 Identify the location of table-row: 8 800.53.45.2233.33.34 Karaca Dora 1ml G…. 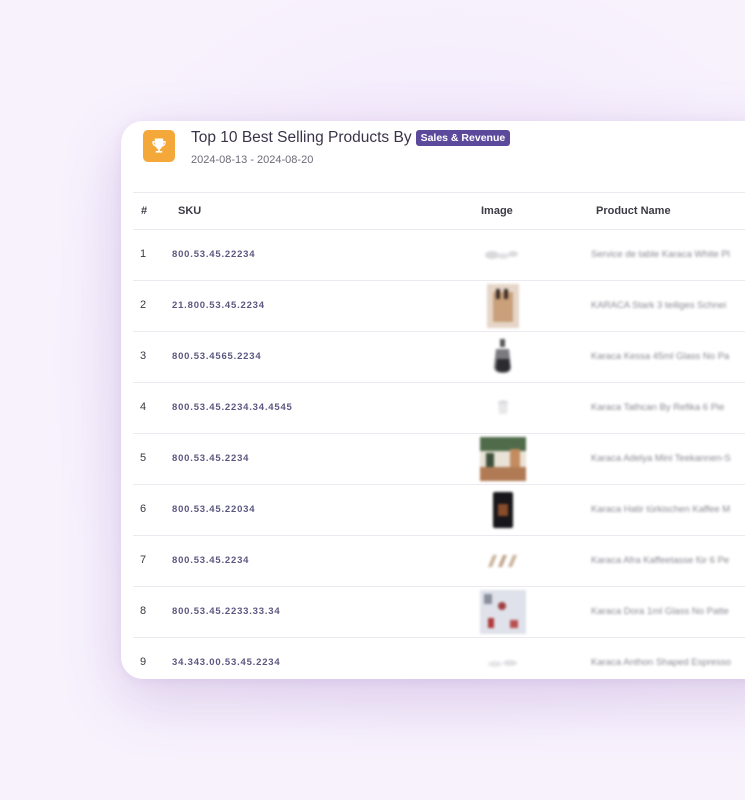
(439, 612).